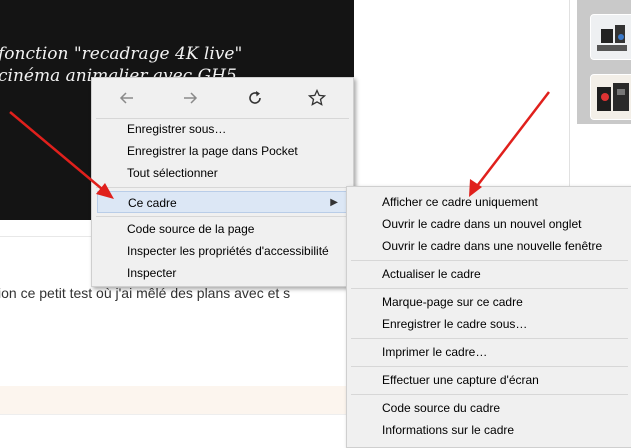 This screenshot has width=631, height=448. Describe the element at coordinates (504, 302) in the screenshot. I see `submenu-item-bookmark-frame: Marque-page sur ce cadre` at that location.